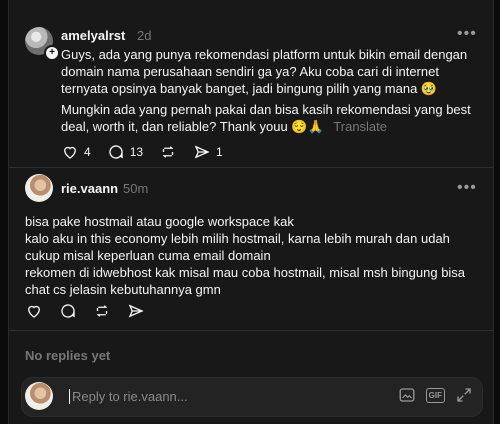  What do you see at coordinates (360, 126) in the screenshot?
I see `translate-link: Translate` at bounding box center [360, 126].